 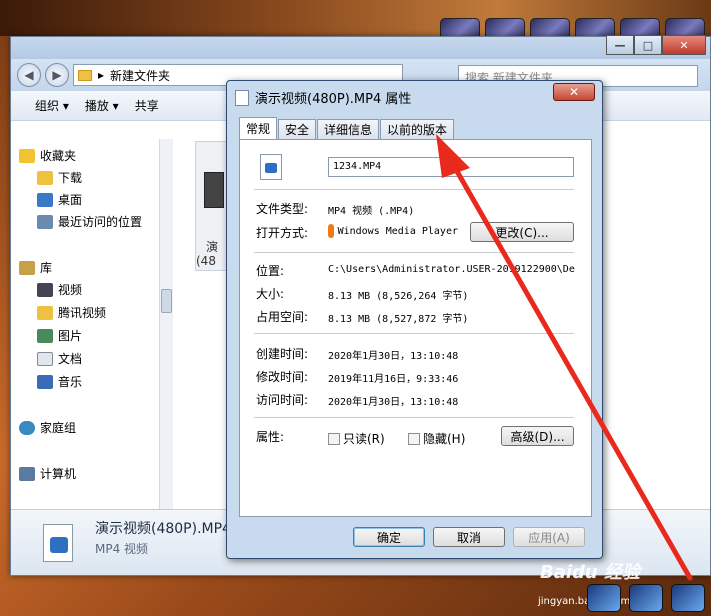 I want to click on scrollbar-thumb, so click(x=166, y=301).